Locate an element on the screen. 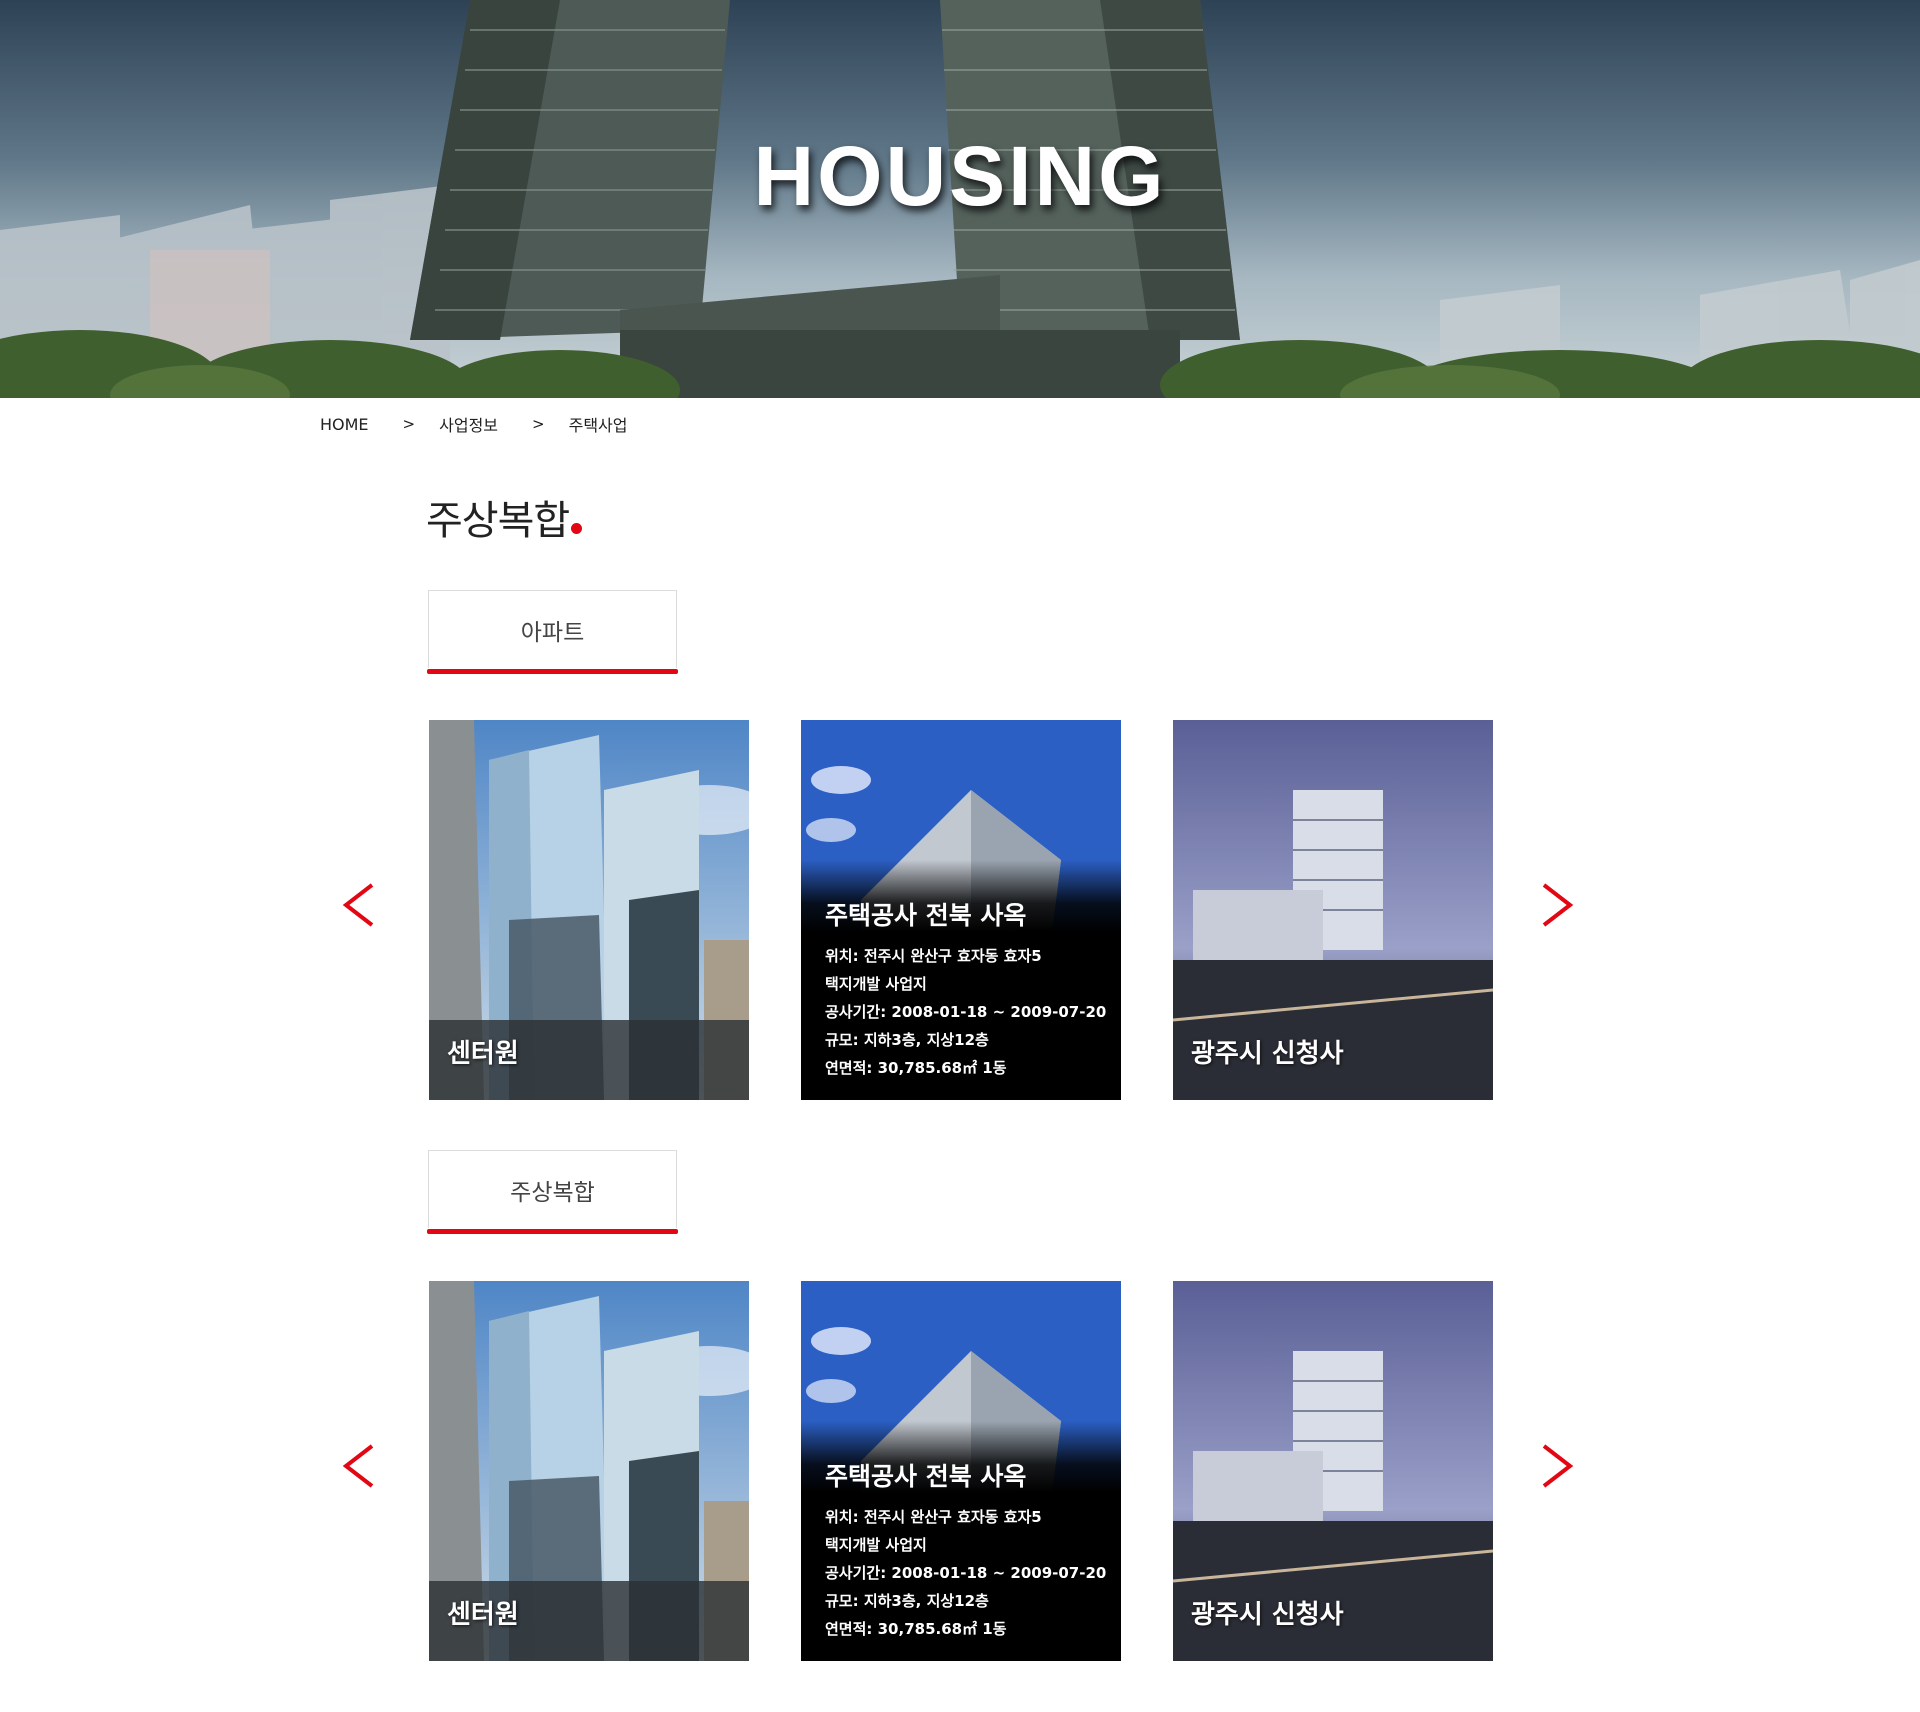 The width and height of the screenshot is (1920, 1712). page-title: 주상복합 is located at coordinates (504, 517).